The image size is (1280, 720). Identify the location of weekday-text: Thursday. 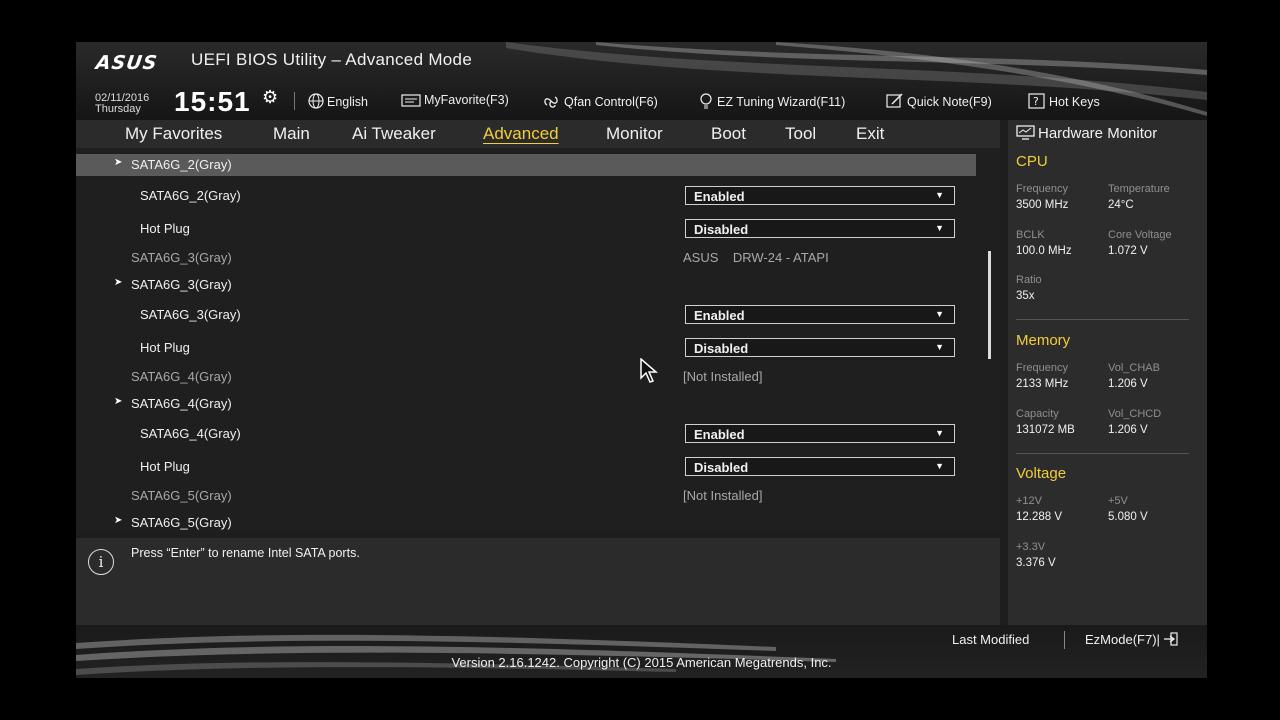
(118, 109).